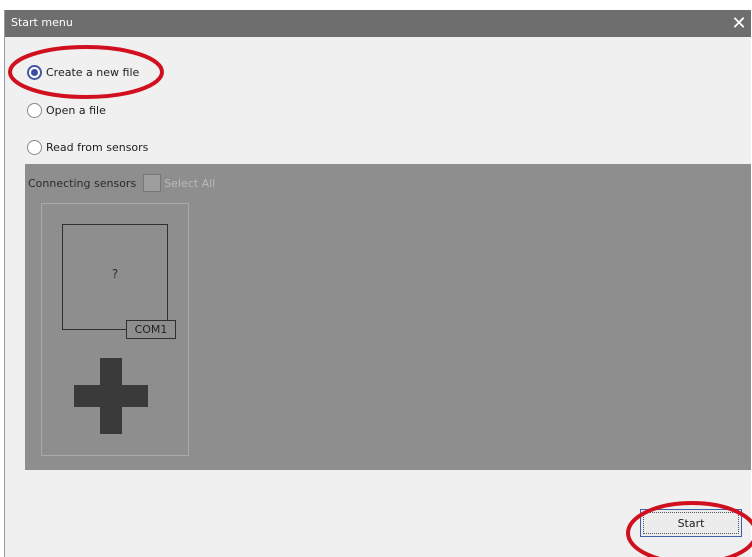 This screenshot has height=557, width=752. Describe the element at coordinates (34, 72) in the screenshot. I see `radio-button-checked` at that location.